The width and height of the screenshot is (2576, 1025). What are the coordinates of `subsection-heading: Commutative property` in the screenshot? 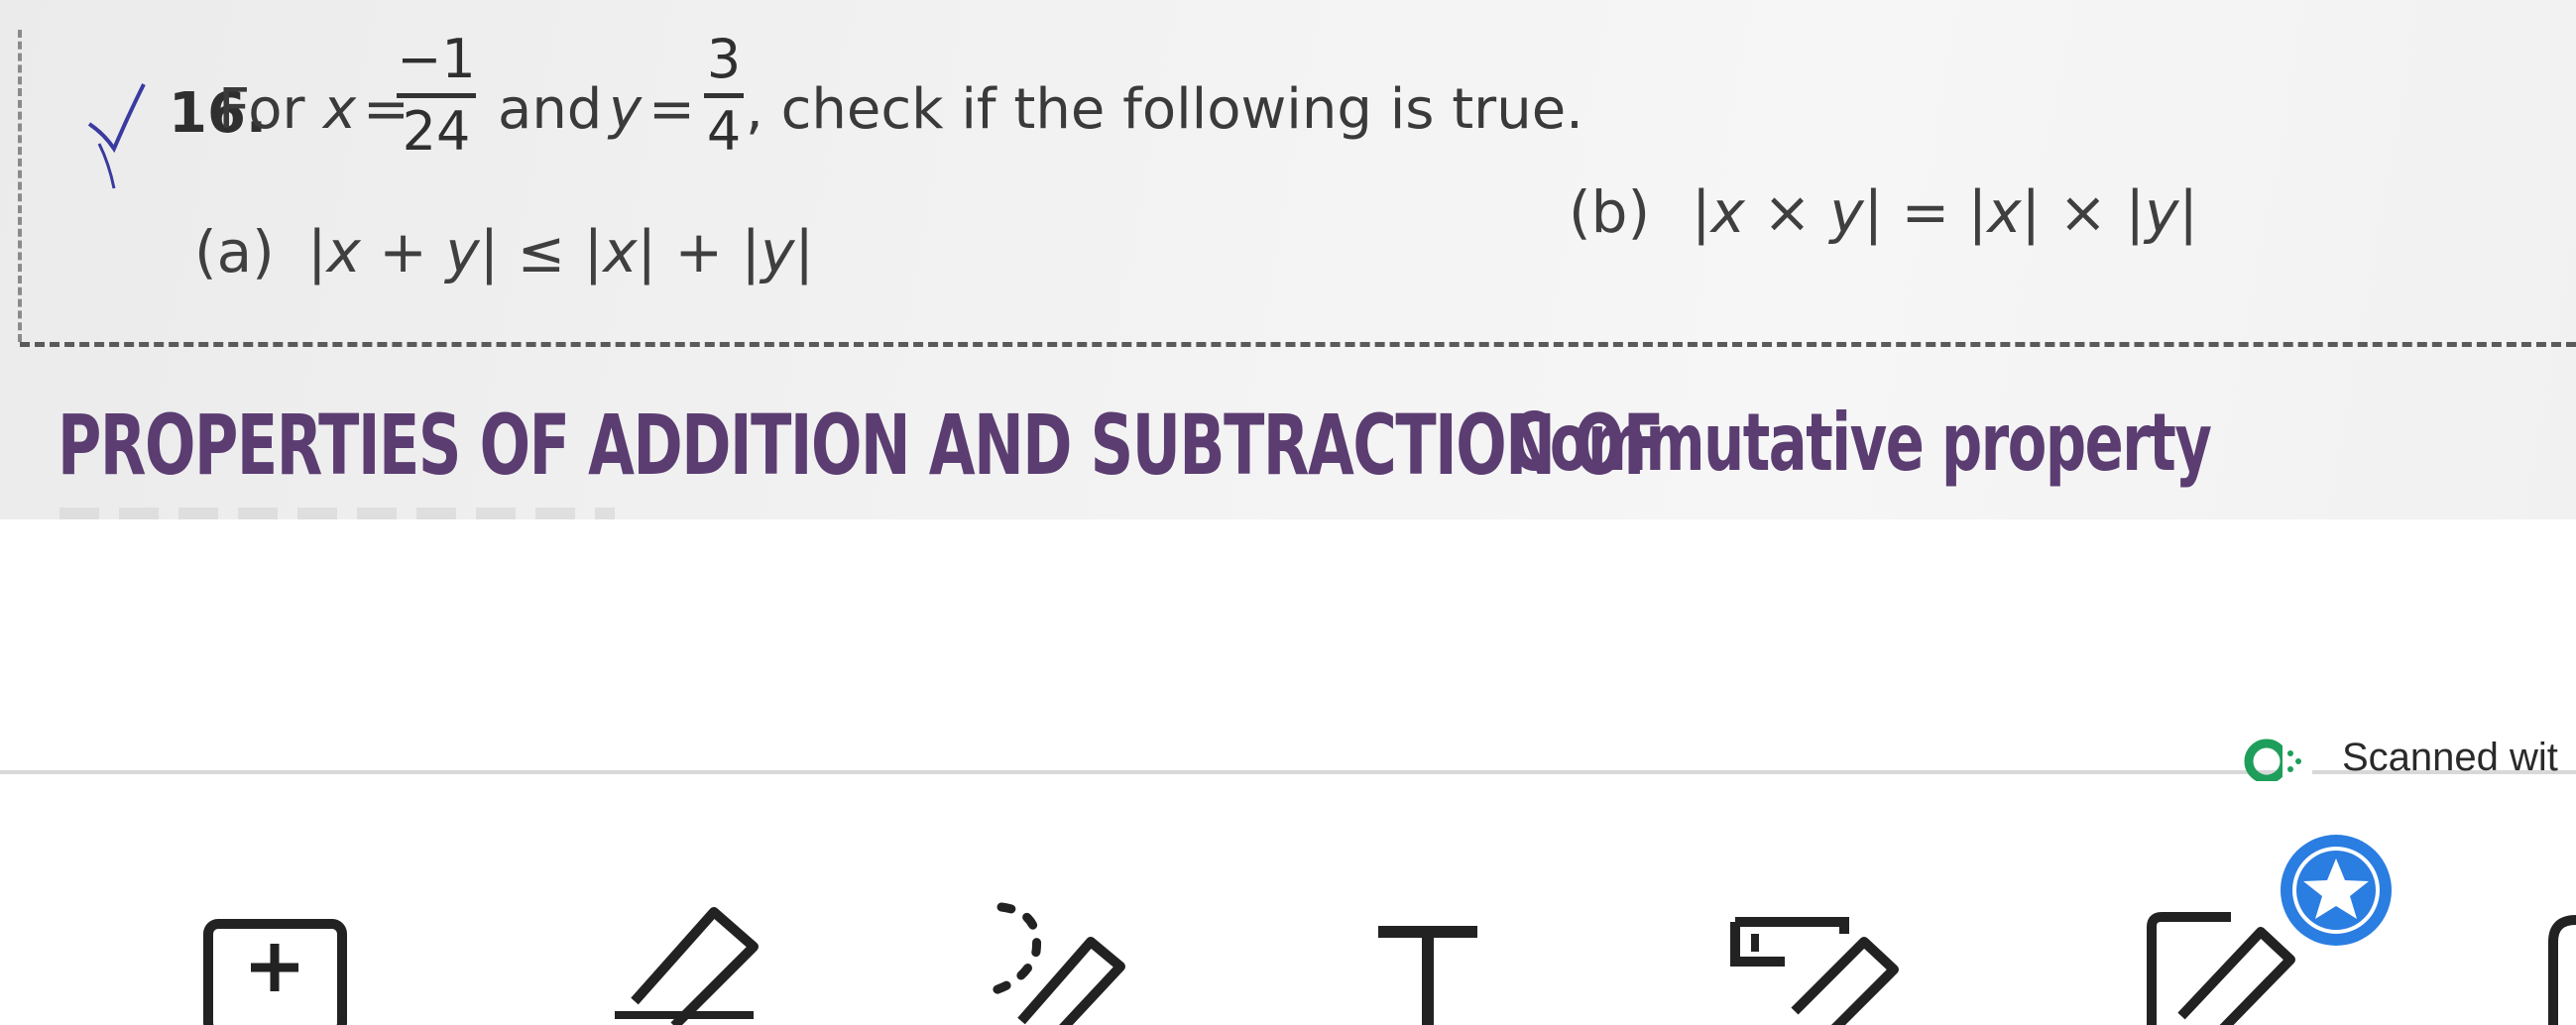 It's located at (1860, 443).